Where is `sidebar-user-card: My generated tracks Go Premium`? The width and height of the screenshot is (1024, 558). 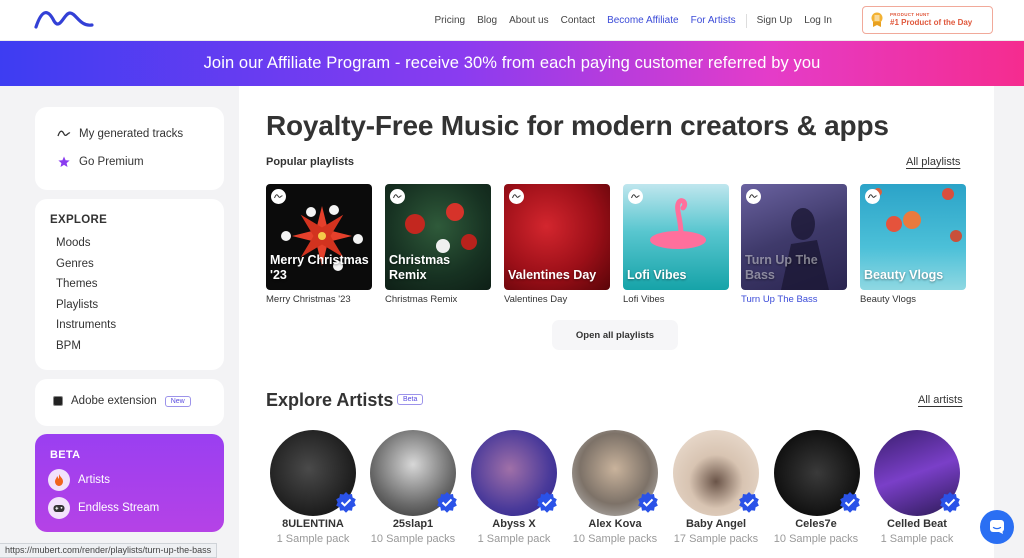 sidebar-user-card: My generated tracks Go Premium is located at coordinates (129, 148).